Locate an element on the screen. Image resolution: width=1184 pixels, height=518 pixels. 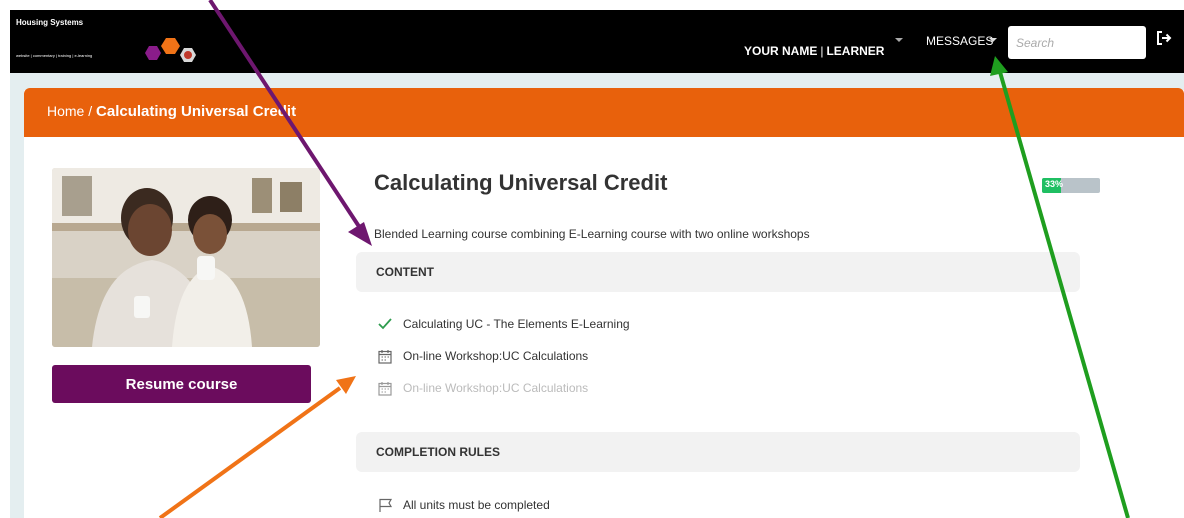
logout-icon is located at coordinates (1164, 38).